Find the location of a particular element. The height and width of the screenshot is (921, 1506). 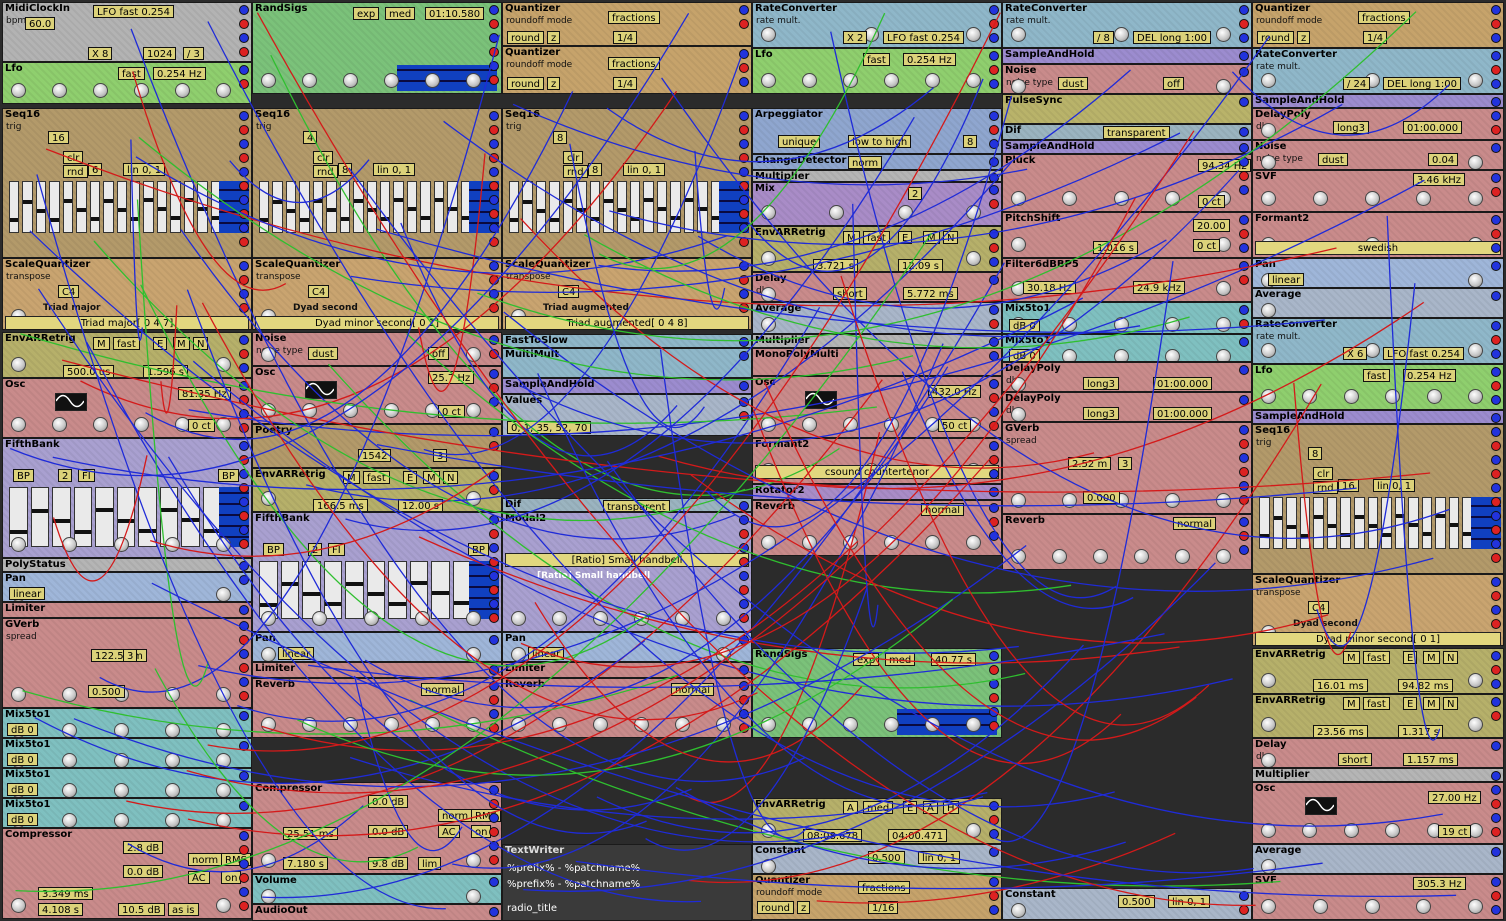

value-display: 27.00 Hz is located at coordinates (1454, 797).